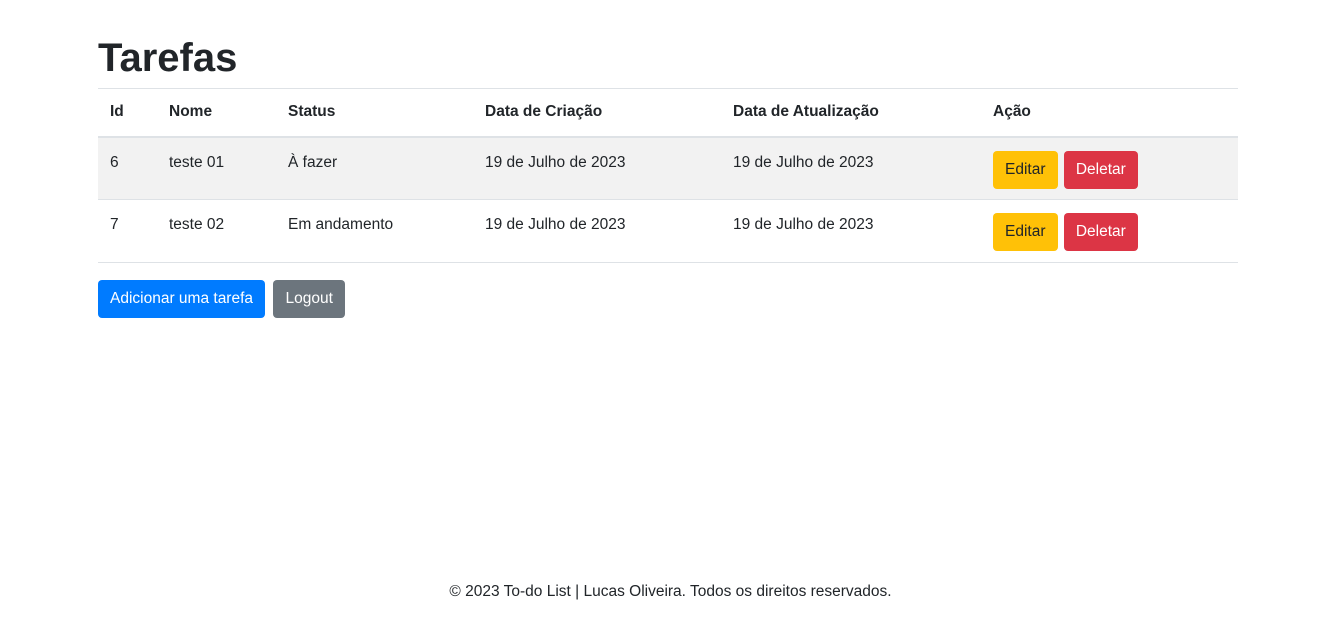 Image resolution: width=1341 pixels, height=617 pixels. What do you see at coordinates (851, 113) in the screenshot?
I see `column-header-data-atualizacao: Data de Atualização` at bounding box center [851, 113].